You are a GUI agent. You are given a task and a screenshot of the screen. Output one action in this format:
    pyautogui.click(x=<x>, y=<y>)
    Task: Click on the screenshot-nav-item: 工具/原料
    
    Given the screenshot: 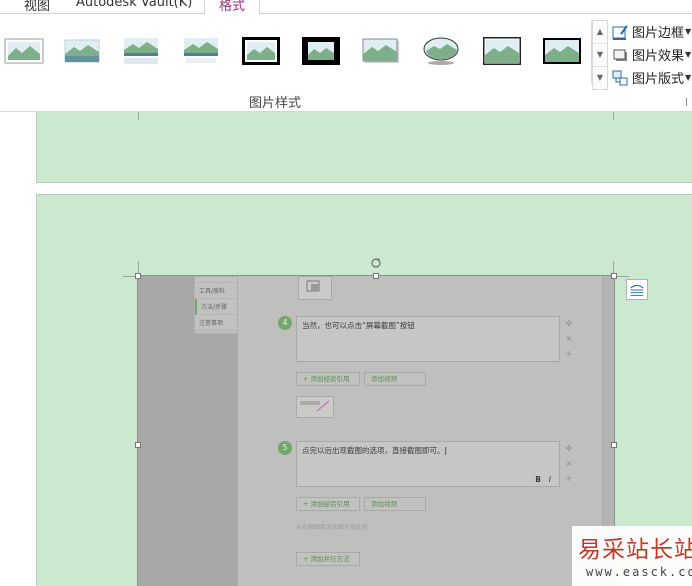 What is the action you would take?
    pyautogui.click(x=216, y=291)
    